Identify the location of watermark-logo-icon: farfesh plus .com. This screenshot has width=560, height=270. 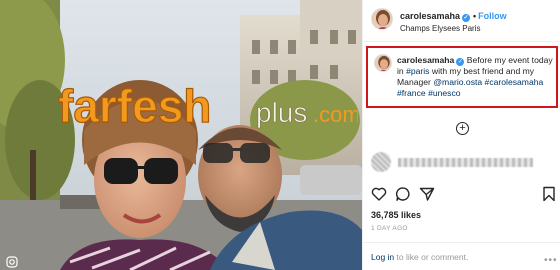
(208, 106).